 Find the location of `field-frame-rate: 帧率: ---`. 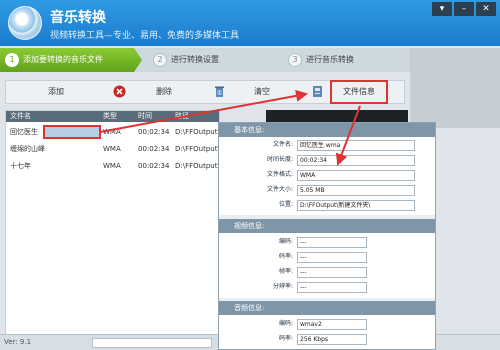

field-frame-rate: 帧率: --- is located at coordinates (327, 272).